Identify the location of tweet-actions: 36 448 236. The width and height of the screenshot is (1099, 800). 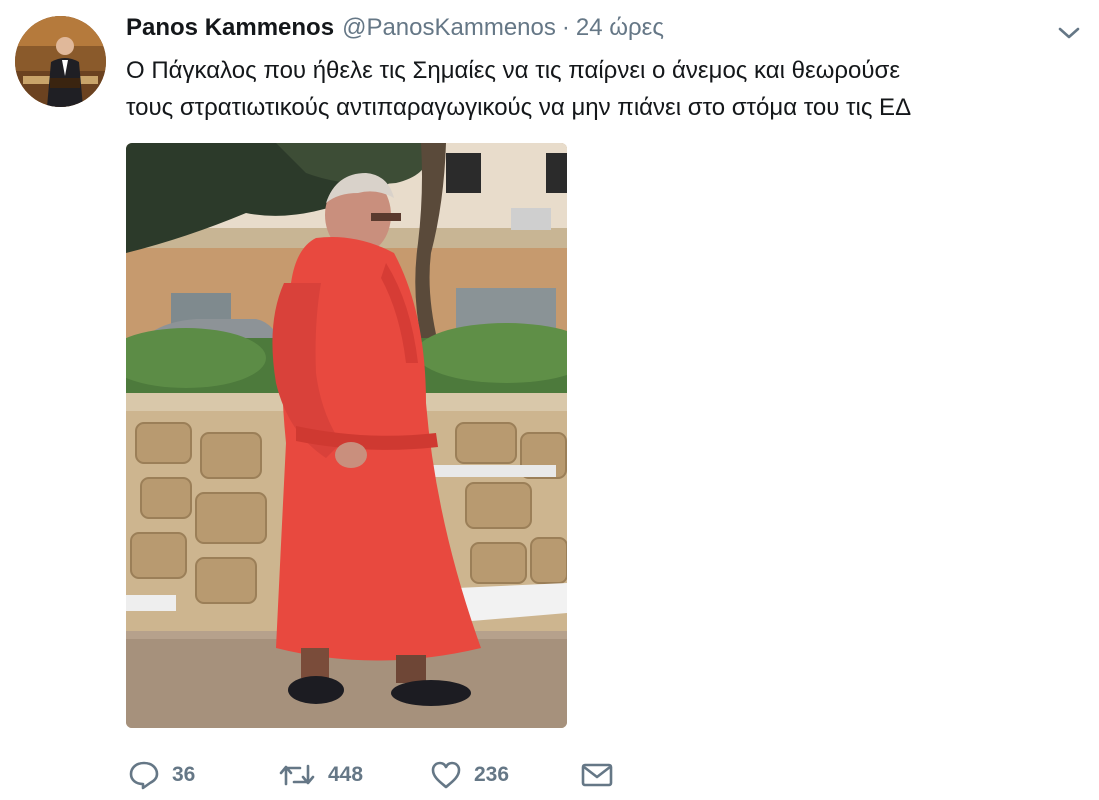
(371, 775).